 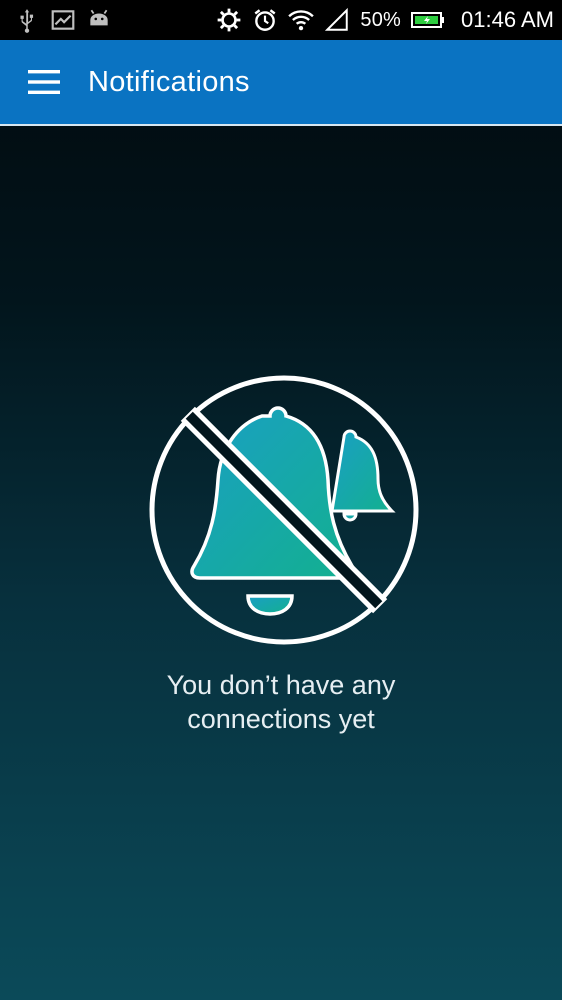 I want to click on notifications-off-icon, so click(x=284, y=510).